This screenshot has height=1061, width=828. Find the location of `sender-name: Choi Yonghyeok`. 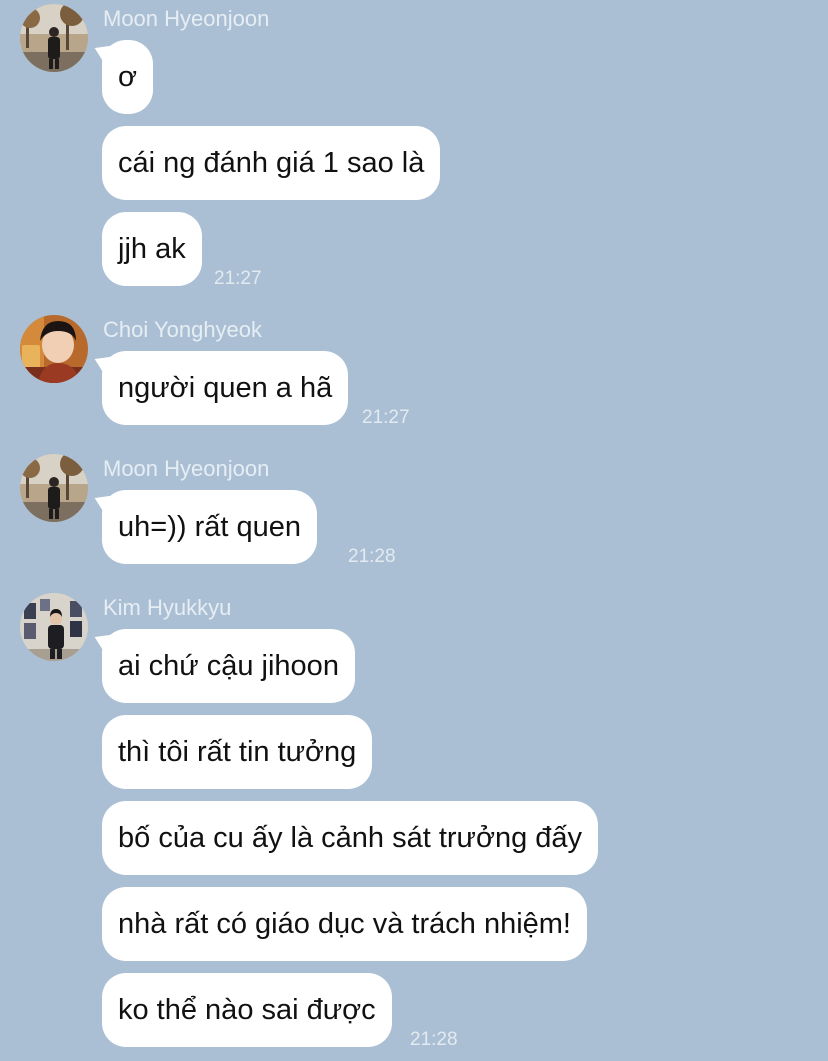

sender-name: Choi Yonghyeok is located at coordinates (183, 329).